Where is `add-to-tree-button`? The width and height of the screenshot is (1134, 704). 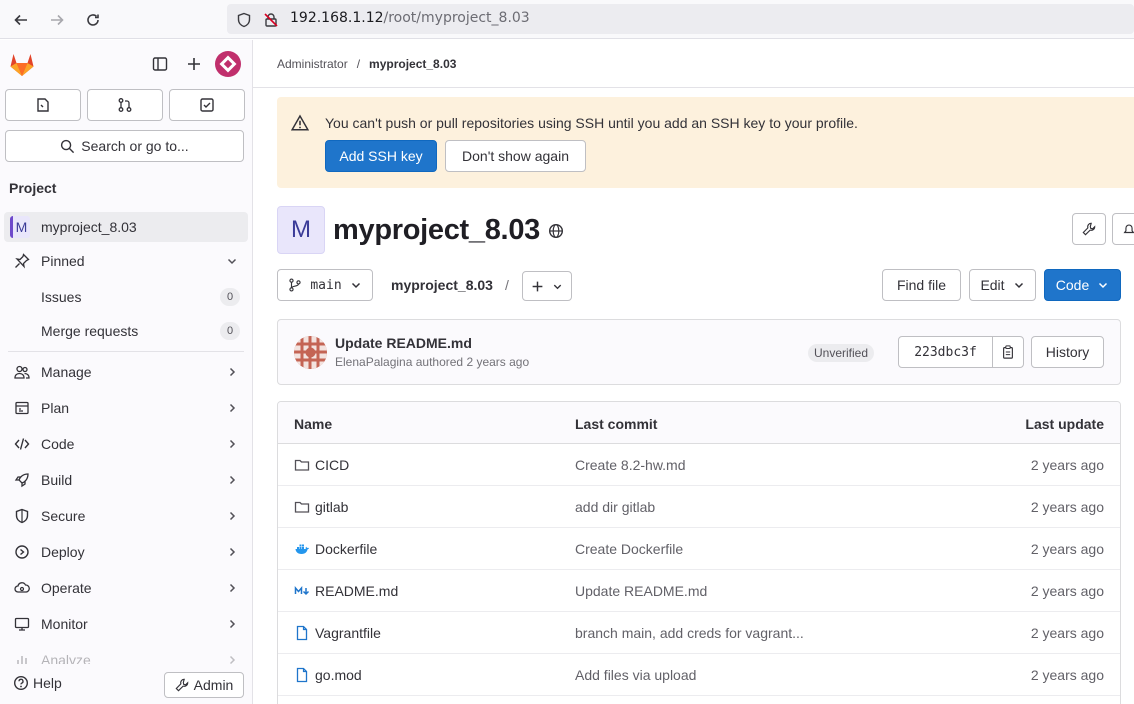
add-to-tree-button is located at coordinates (547, 286).